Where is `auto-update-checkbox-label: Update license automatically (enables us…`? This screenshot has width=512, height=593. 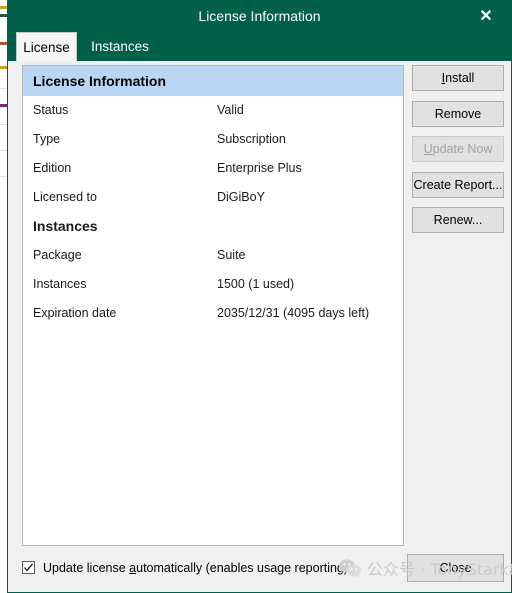 auto-update-checkbox-label: Update license automatically (enables us… is located at coordinates (196, 568).